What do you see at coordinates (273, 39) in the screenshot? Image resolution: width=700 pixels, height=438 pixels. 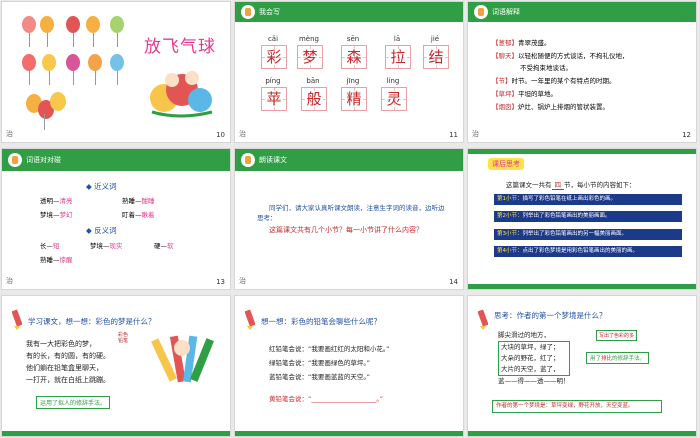 I see `pinyin-label: cǎi` at bounding box center [273, 39].